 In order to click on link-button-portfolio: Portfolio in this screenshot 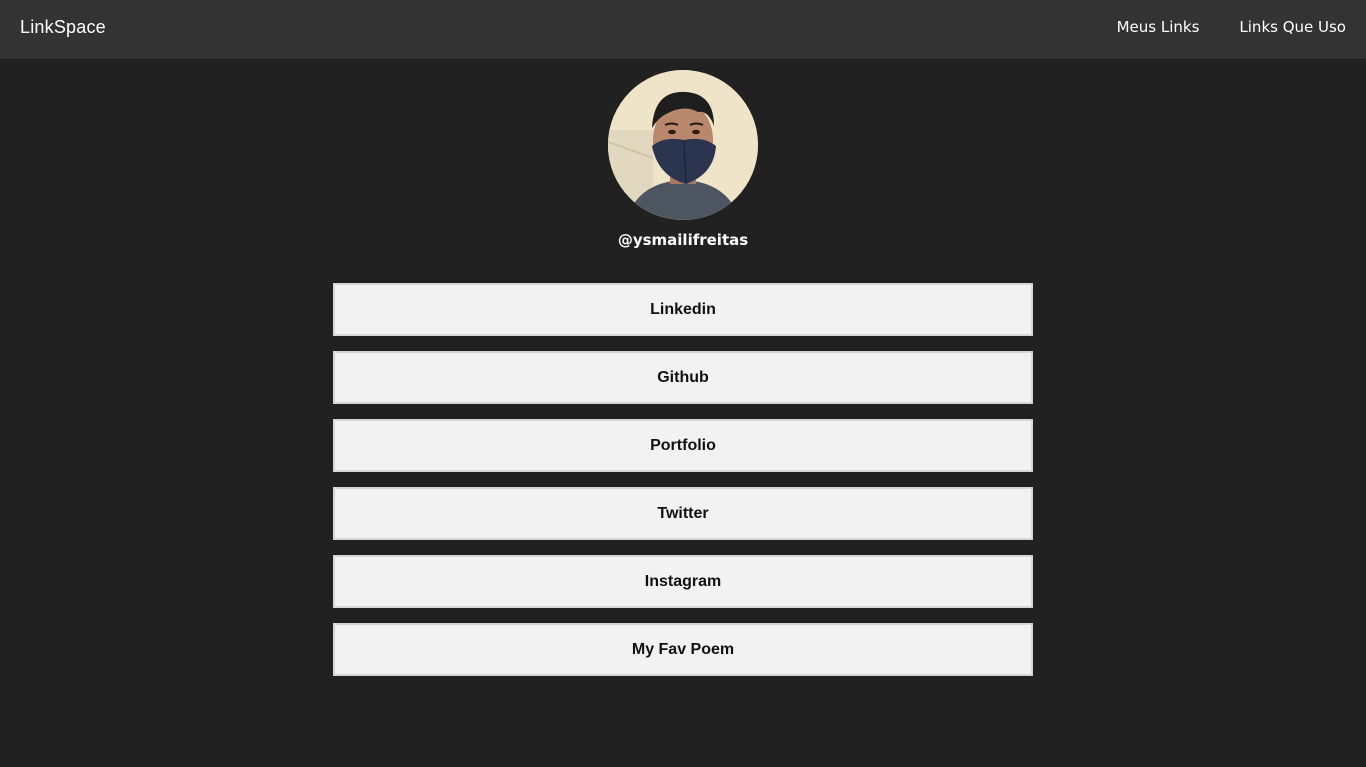, I will do `click(683, 445)`.